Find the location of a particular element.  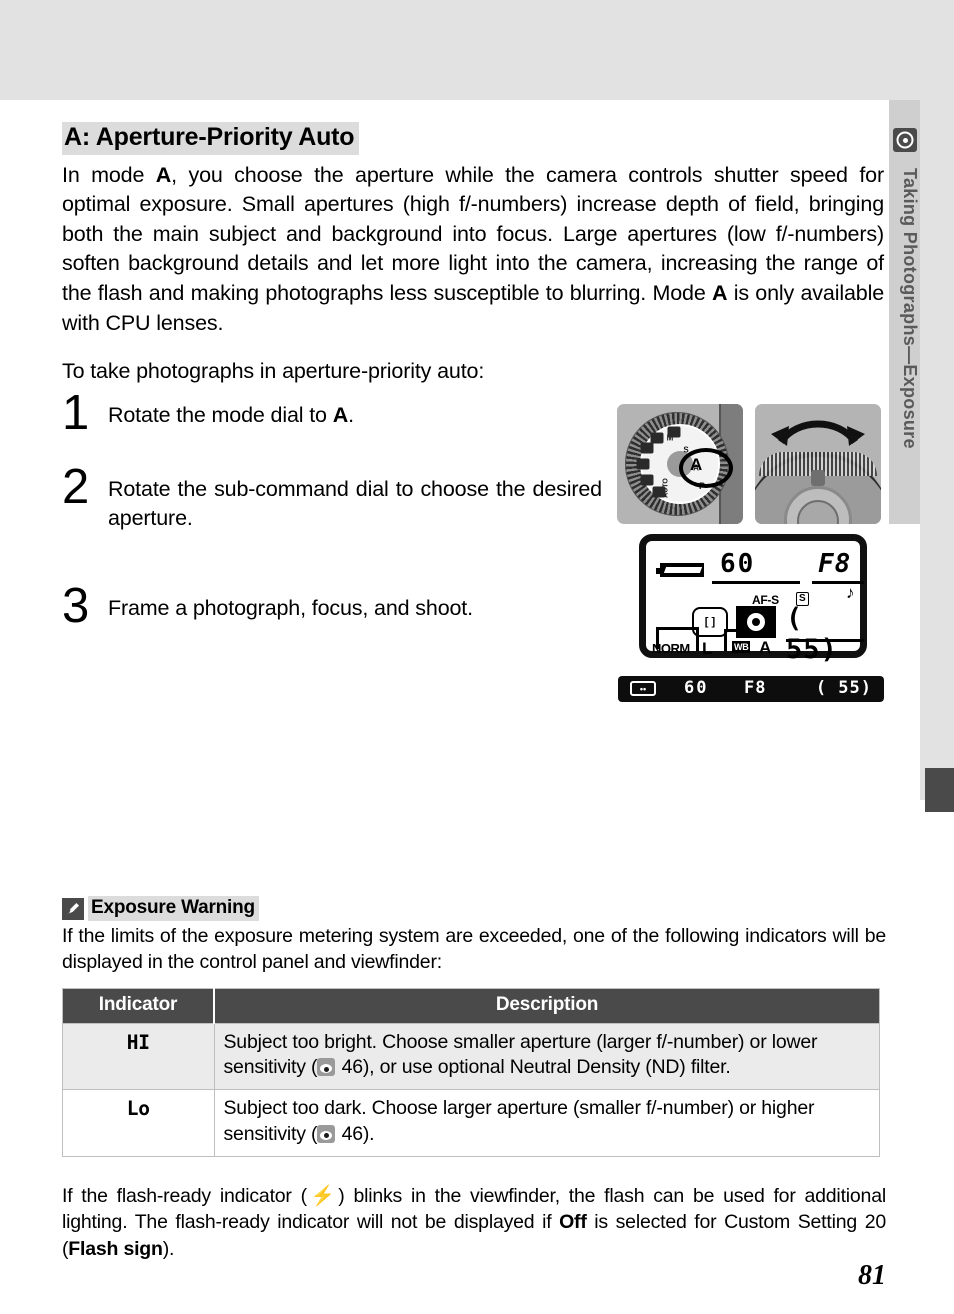

step-item: 3 Frame a photograph, focus, and shoot. is located at coordinates (332, 611).